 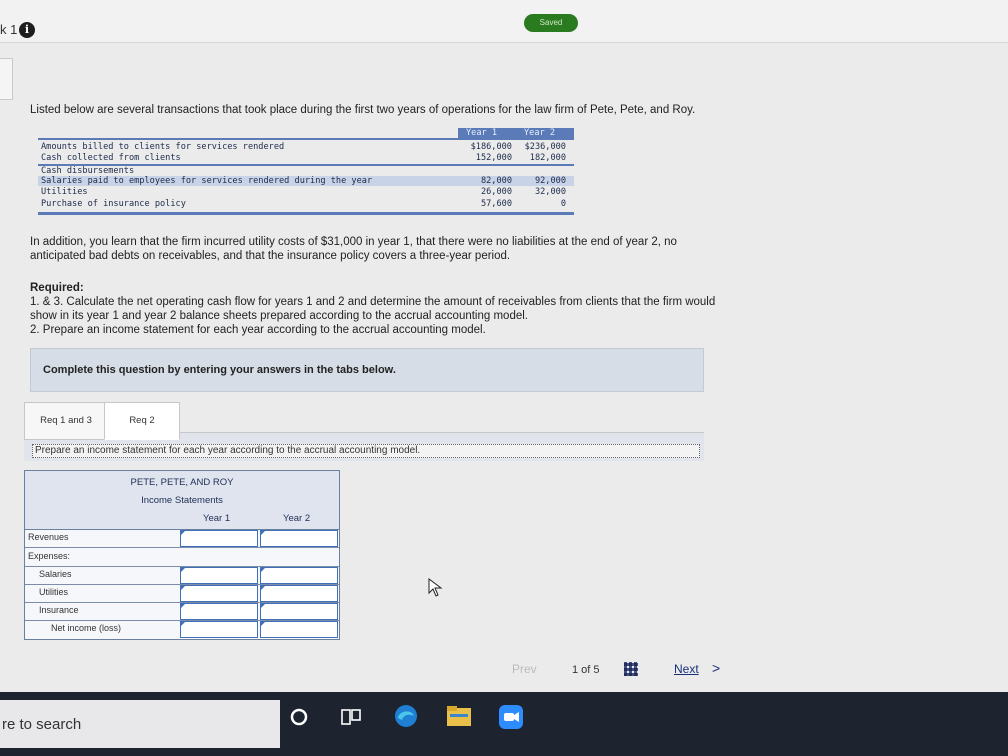 I want to click on year1-header: Year 1, so click(x=482, y=133).